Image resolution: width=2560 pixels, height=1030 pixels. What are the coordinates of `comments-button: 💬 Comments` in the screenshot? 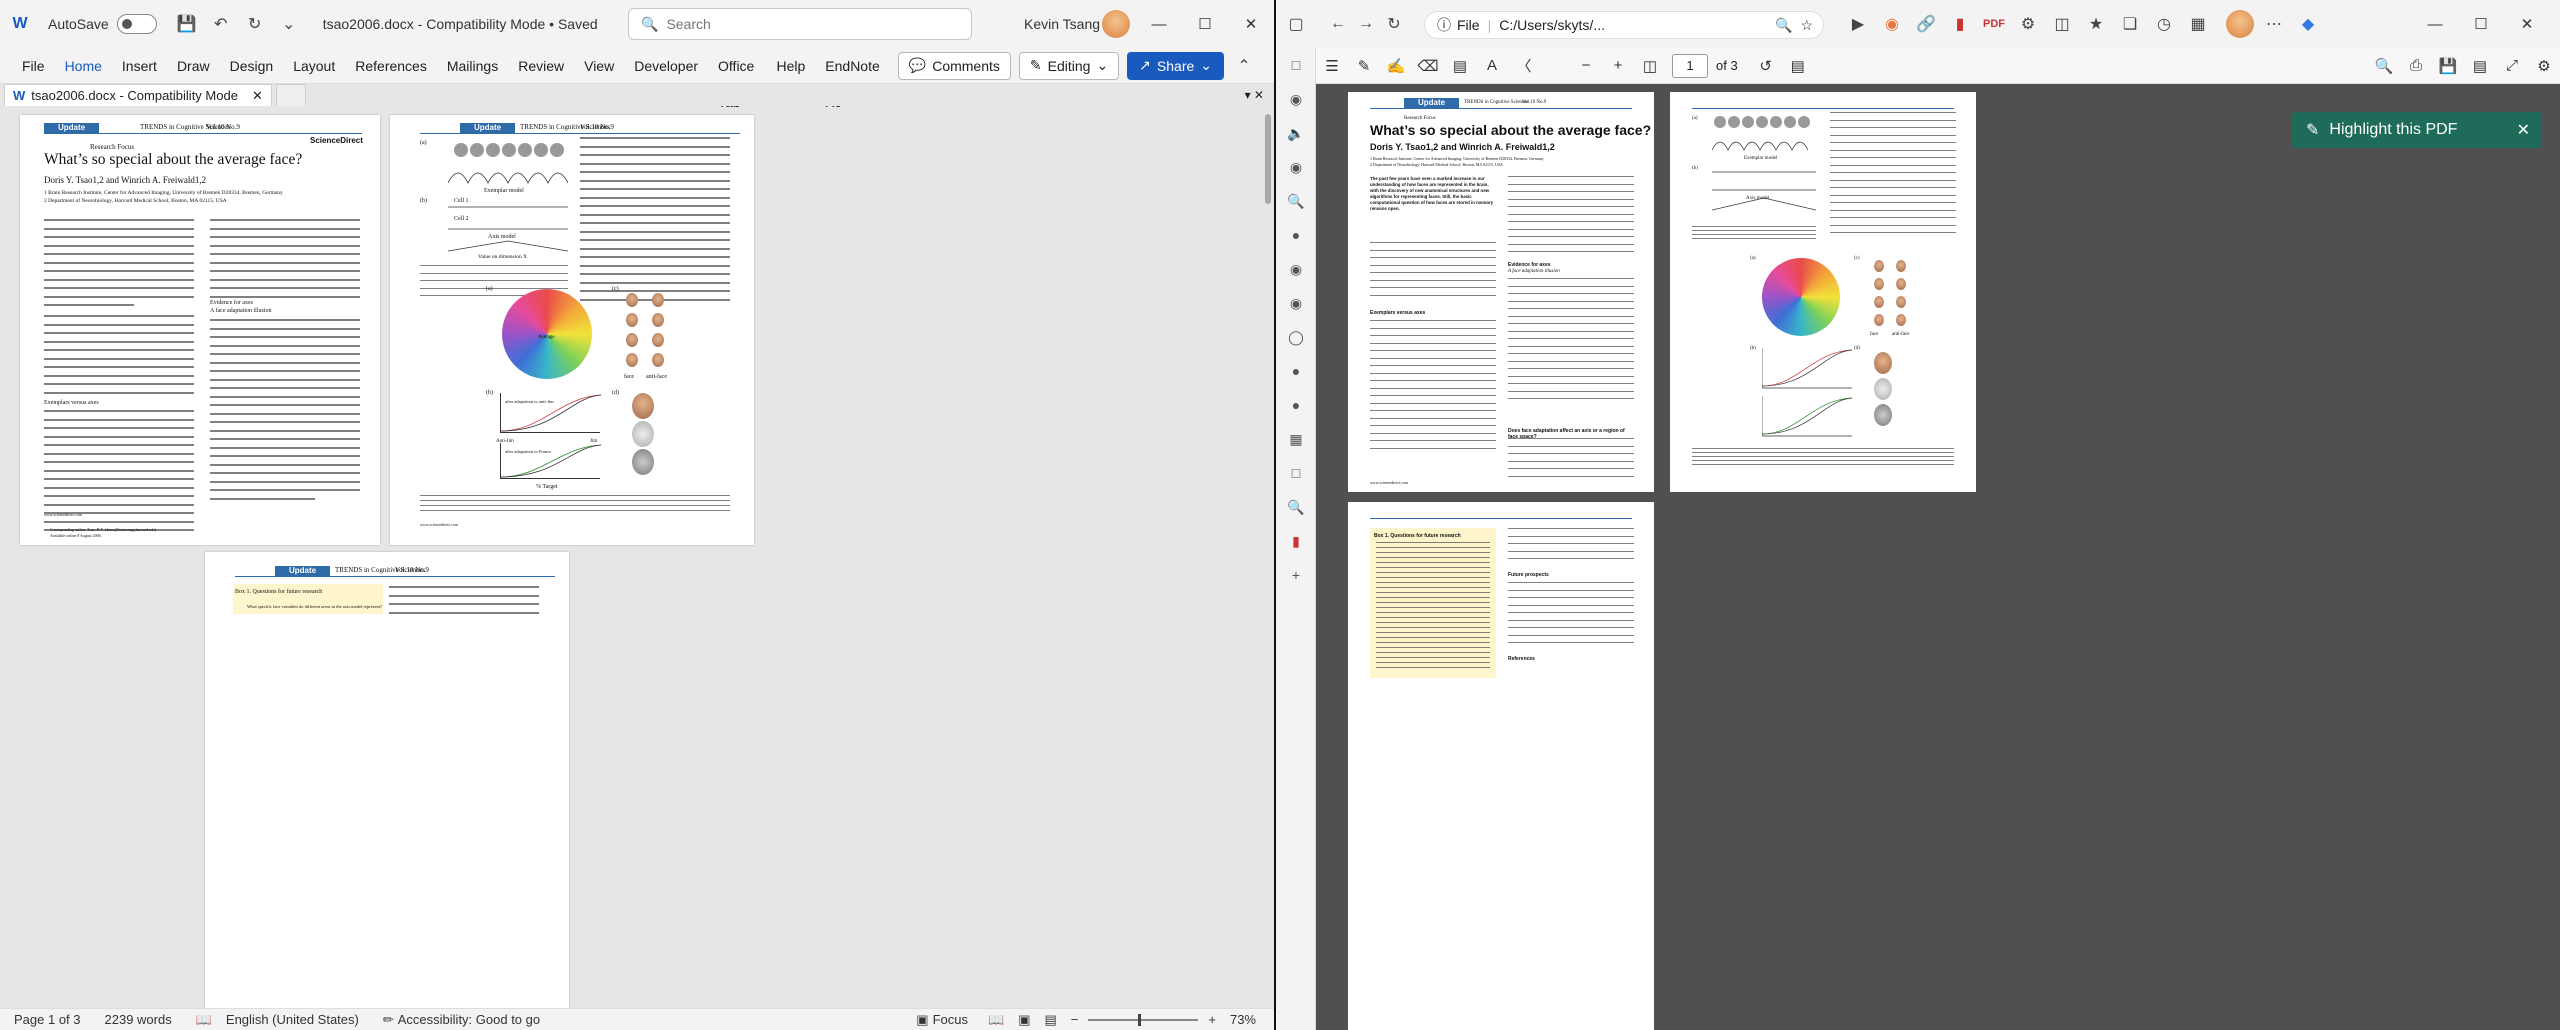 It's located at (954, 65).